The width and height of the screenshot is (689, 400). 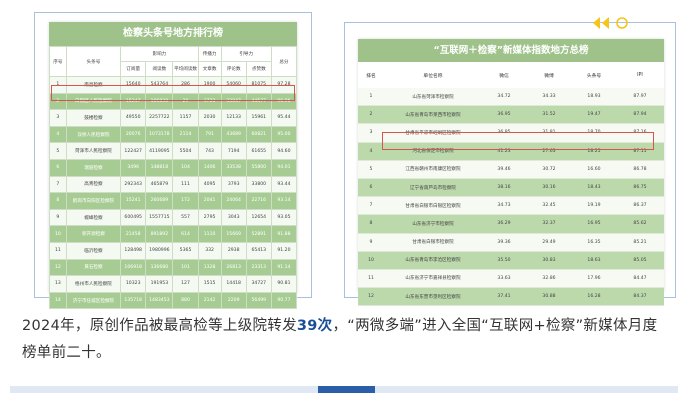 What do you see at coordinates (258, 300) in the screenshot?
I see `table-cell: 56499` at bounding box center [258, 300].